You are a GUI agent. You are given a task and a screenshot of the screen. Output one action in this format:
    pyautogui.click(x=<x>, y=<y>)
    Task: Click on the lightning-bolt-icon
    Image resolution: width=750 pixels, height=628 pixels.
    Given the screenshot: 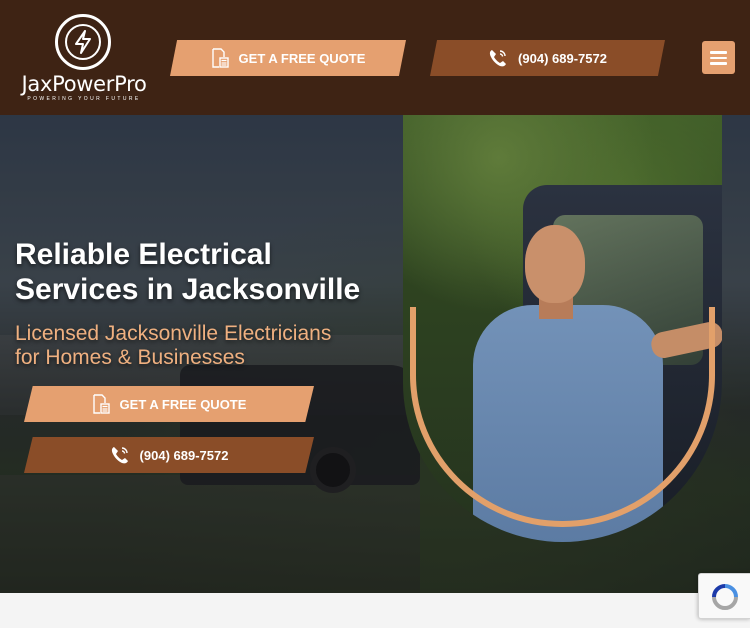 What is the action you would take?
    pyautogui.click(x=83, y=42)
    